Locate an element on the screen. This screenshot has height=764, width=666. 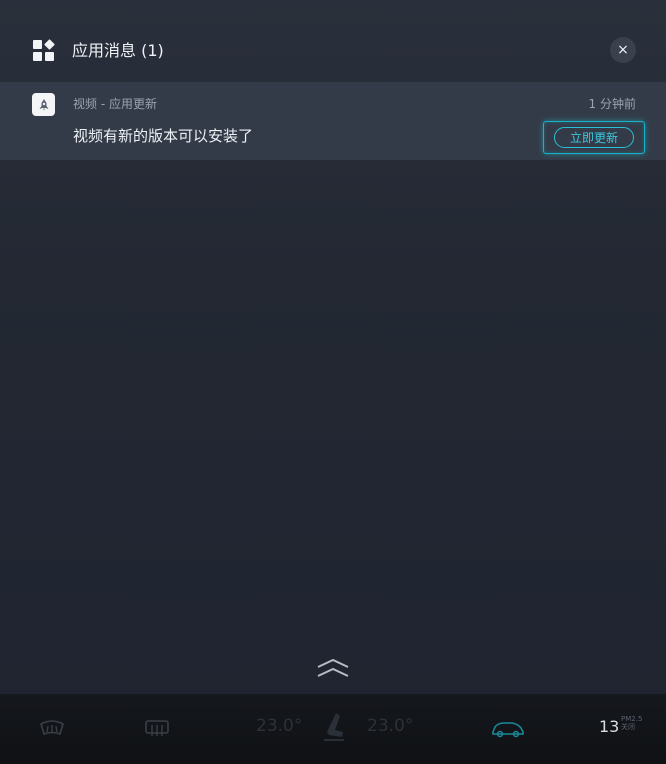
close-button: × is located at coordinates (623, 50).